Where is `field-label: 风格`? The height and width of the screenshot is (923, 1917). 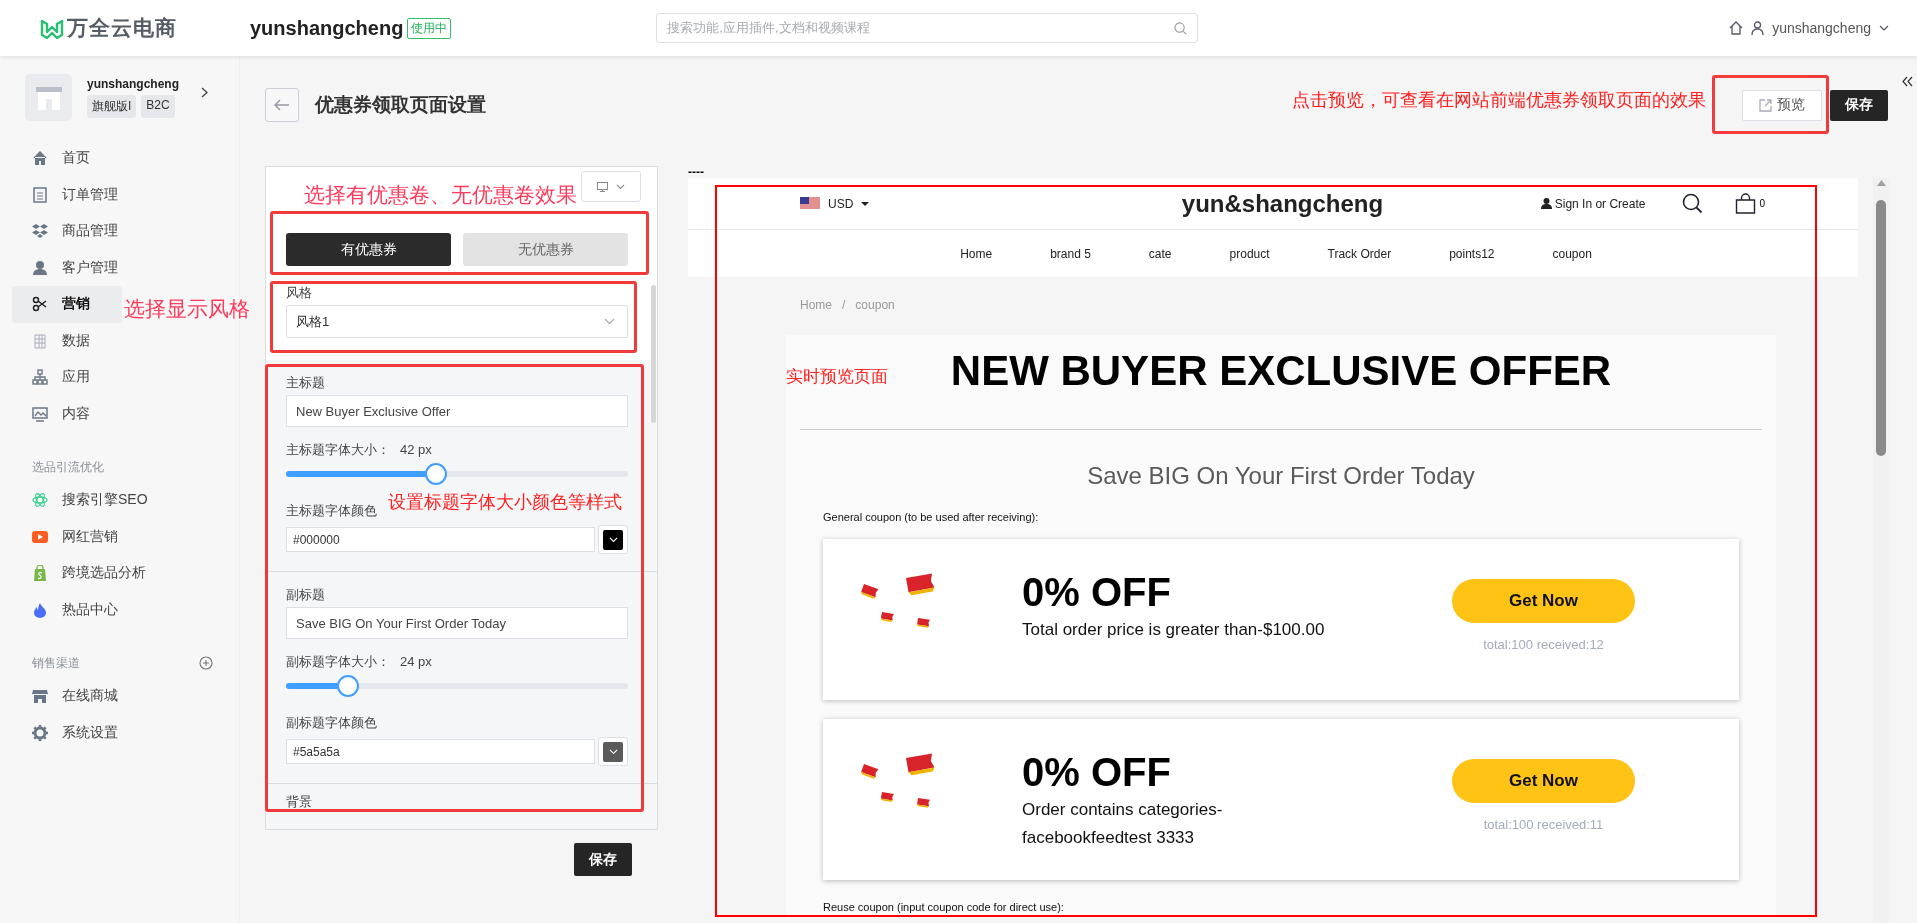 field-label: 风格 is located at coordinates (299, 293).